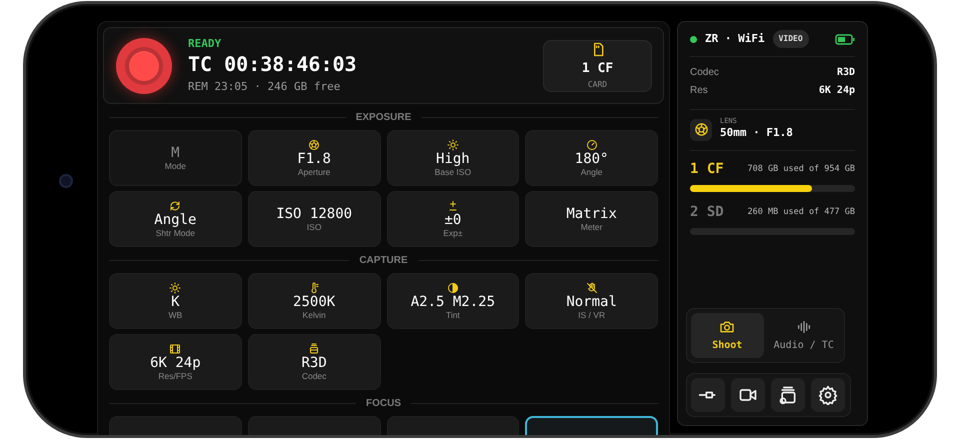 This screenshot has width=960, height=444. What do you see at coordinates (592, 144) in the screenshot?
I see `gauge-icon` at bounding box center [592, 144].